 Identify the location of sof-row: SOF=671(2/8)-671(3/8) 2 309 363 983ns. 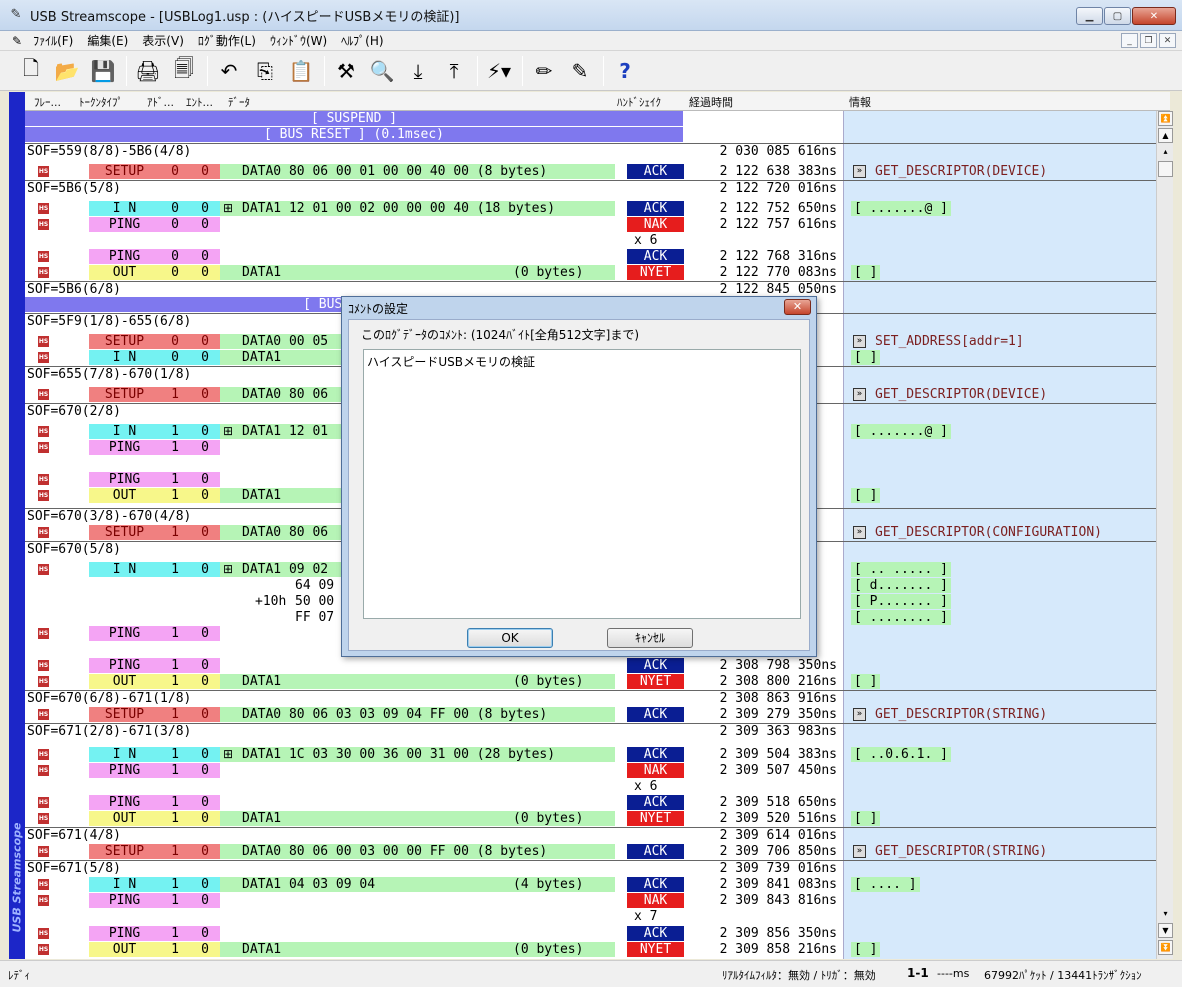
(590, 731).